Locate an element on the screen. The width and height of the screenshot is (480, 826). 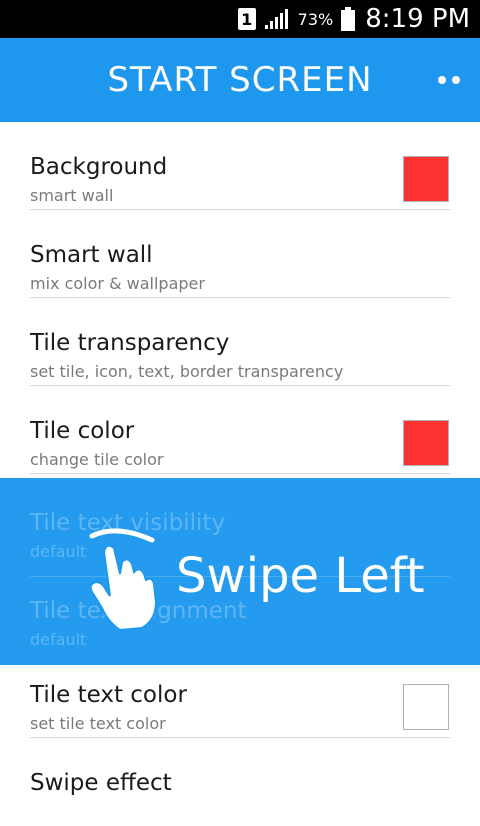
battery-icon is located at coordinates (348, 19).